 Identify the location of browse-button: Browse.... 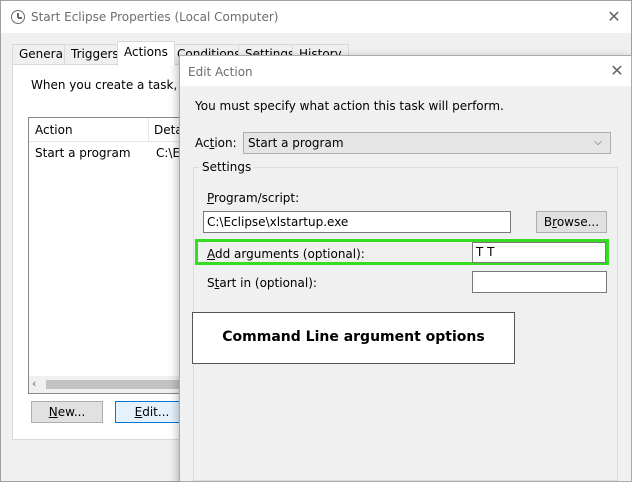
(571, 222).